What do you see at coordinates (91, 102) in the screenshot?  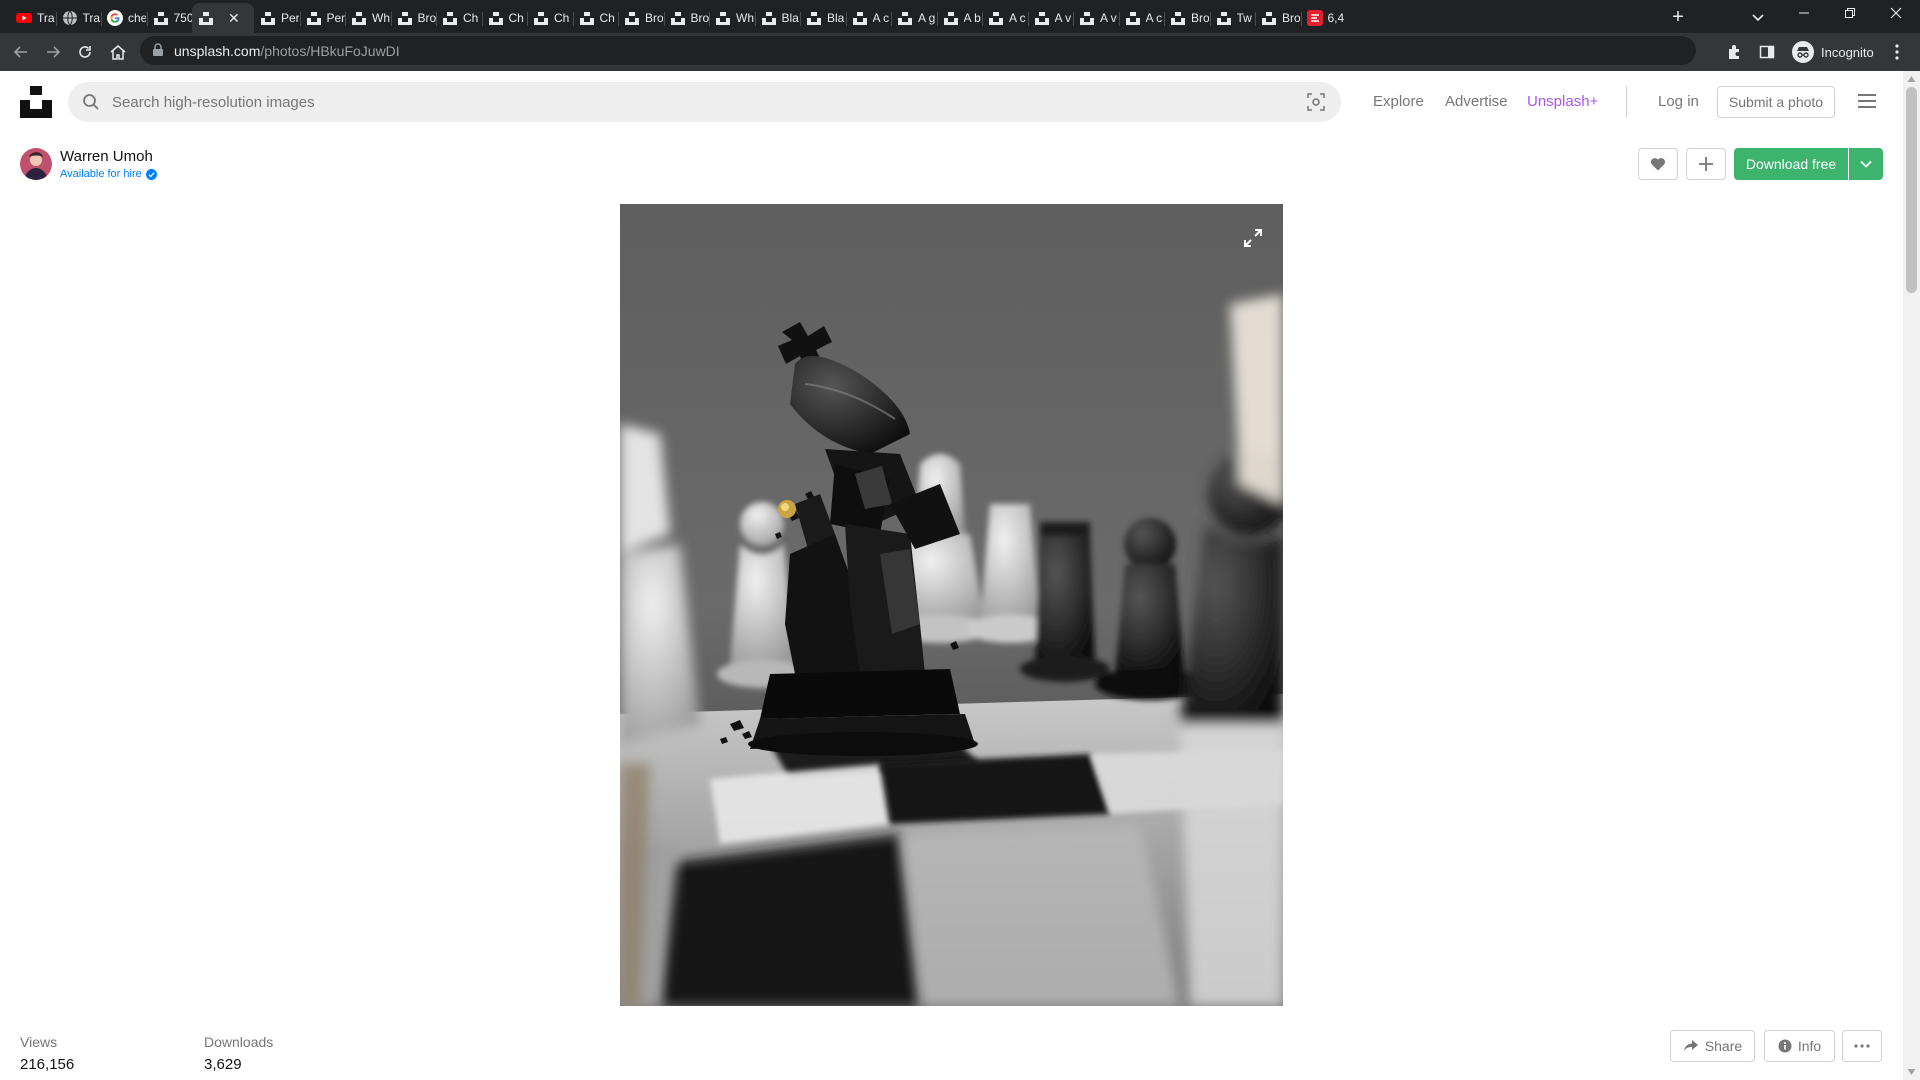 I see `search-icon` at bounding box center [91, 102].